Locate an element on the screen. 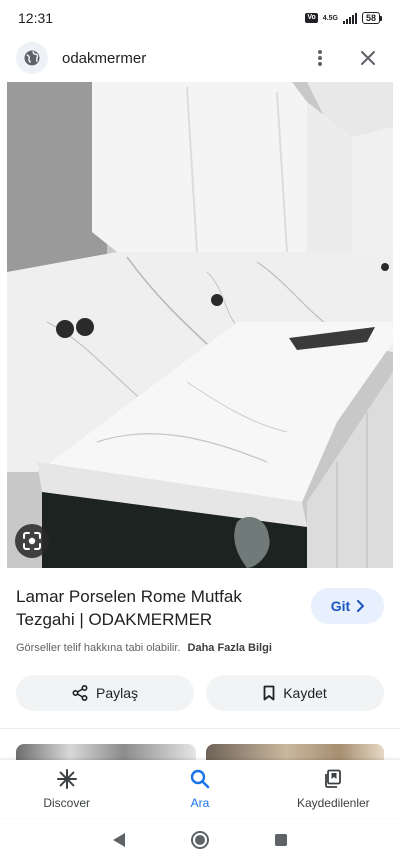 The width and height of the screenshot is (400, 866). back-triangle-icon is located at coordinates (119, 842).